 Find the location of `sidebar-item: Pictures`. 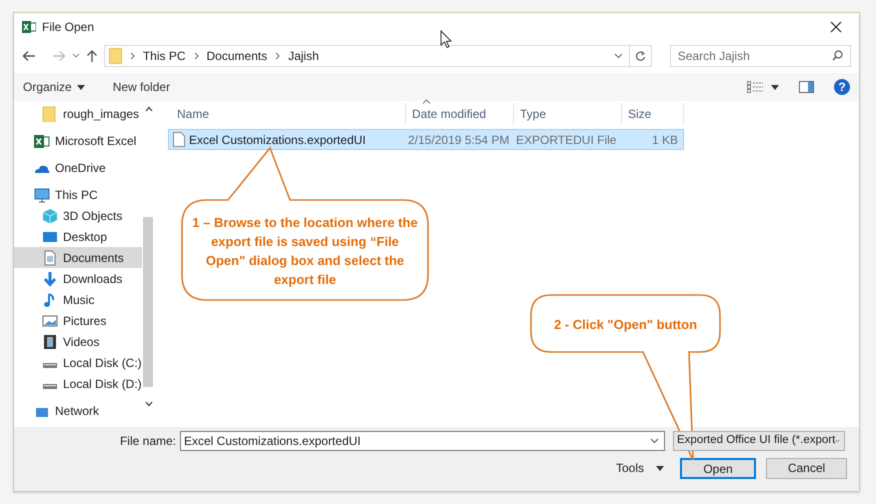

sidebar-item: Pictures is located at coordinates (78, 320).